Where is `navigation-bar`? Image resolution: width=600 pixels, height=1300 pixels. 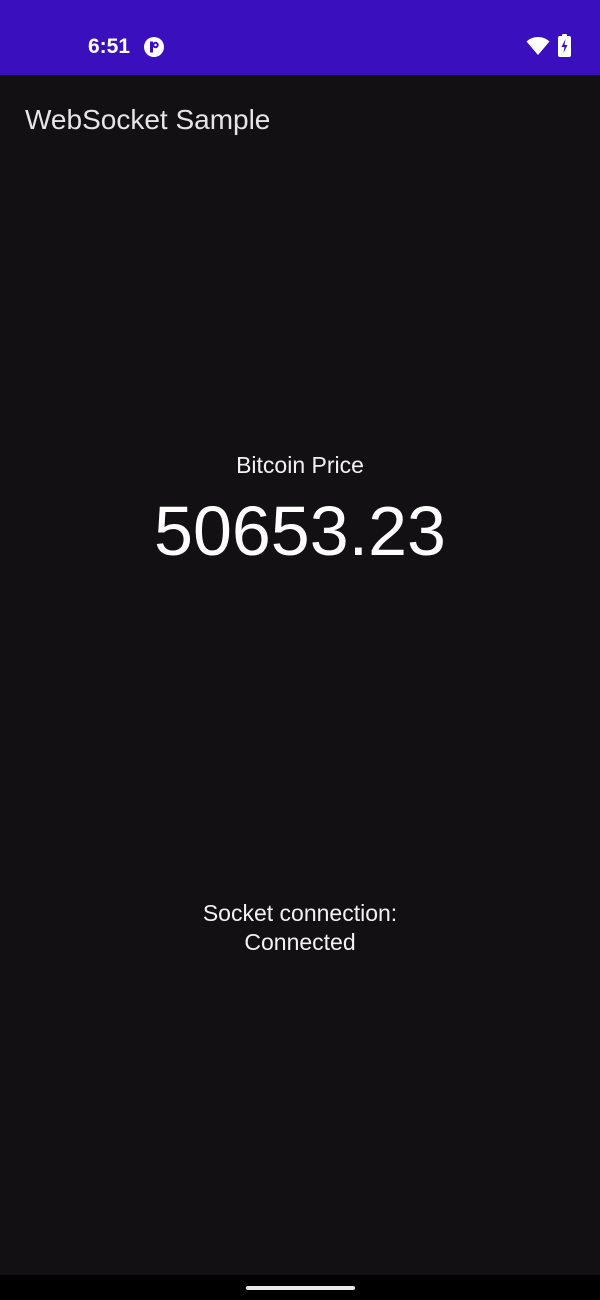
navigation-bar is located at coordinates (300, 1287).